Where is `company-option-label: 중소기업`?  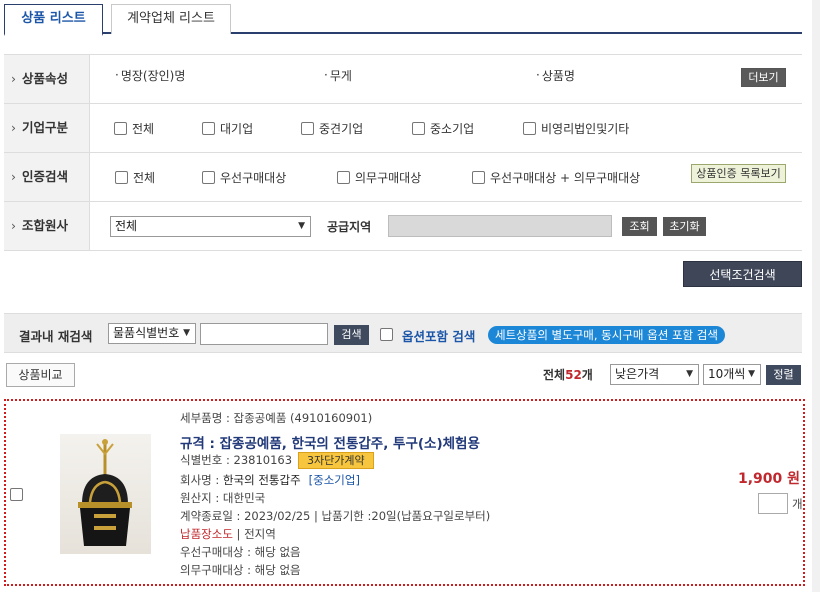
company-option-label: 중소기업 is located at coordinates (452, 128).